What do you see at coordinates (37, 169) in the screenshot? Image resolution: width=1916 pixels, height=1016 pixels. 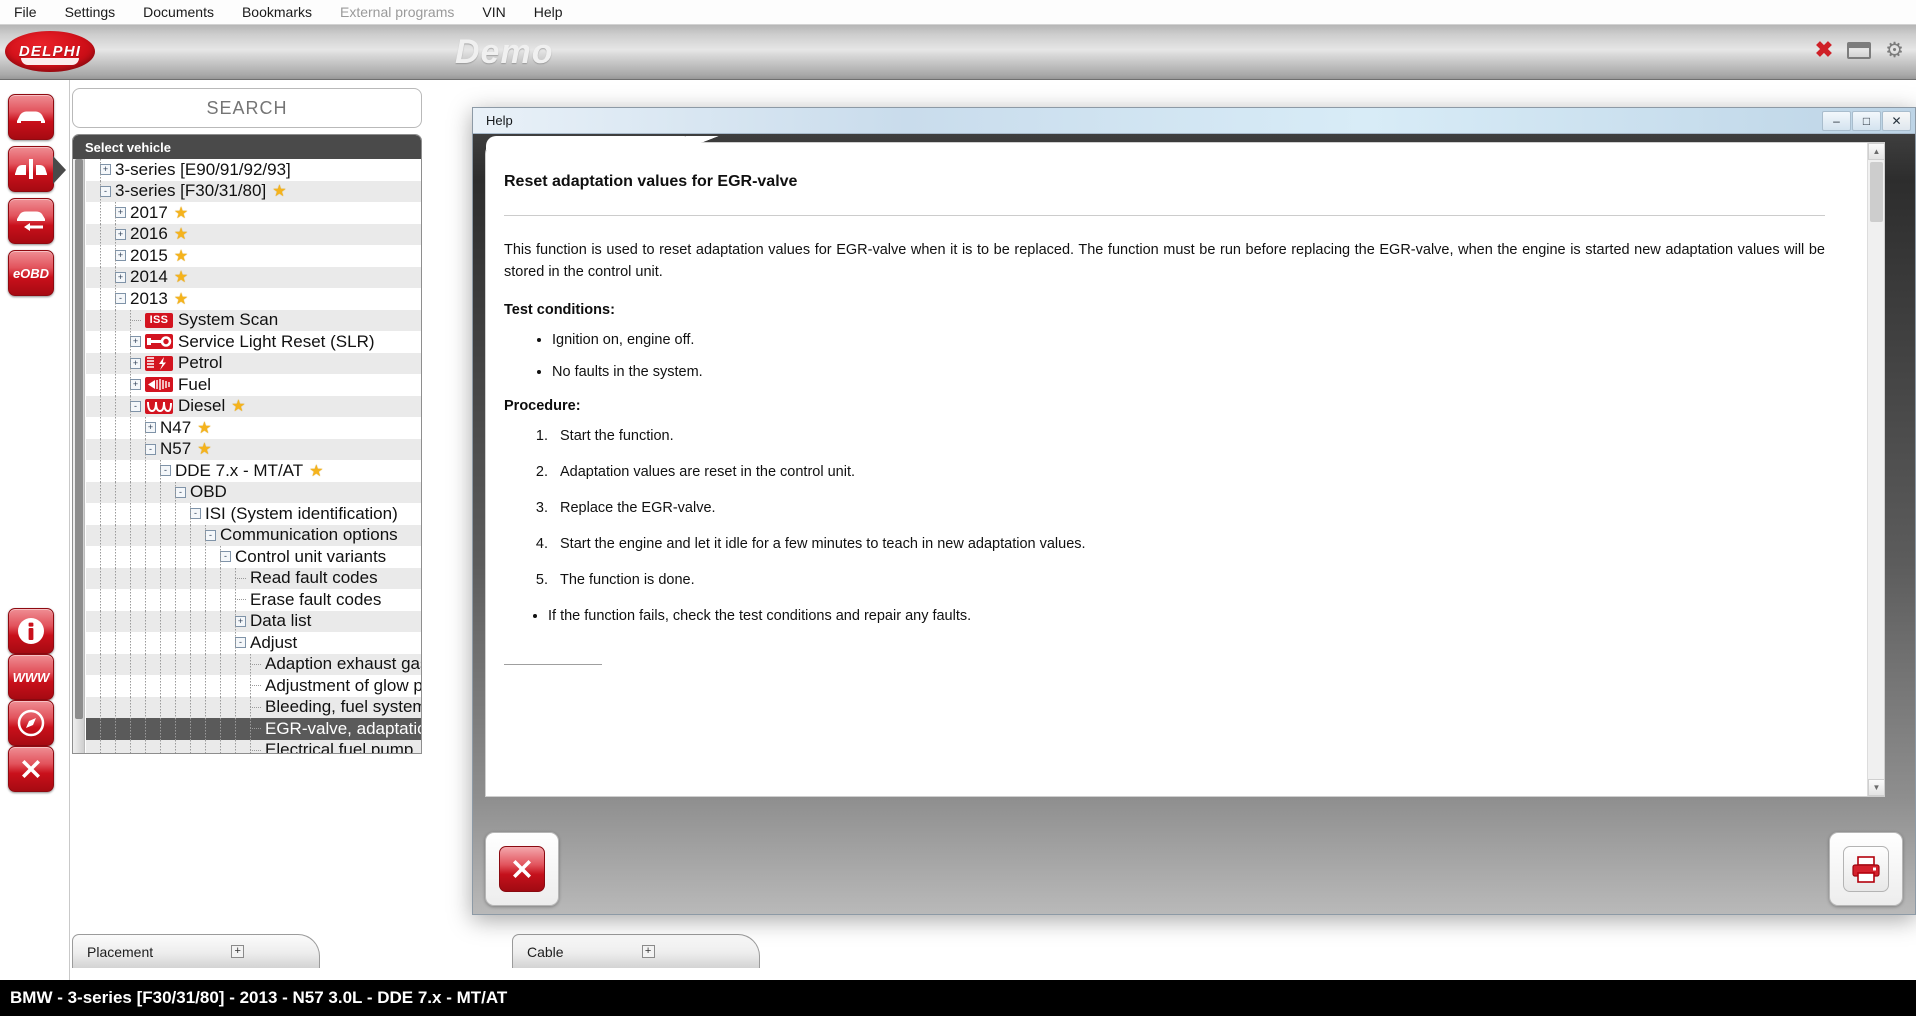 I see `vehicle-system-icon` at bounding box center [37, 169].